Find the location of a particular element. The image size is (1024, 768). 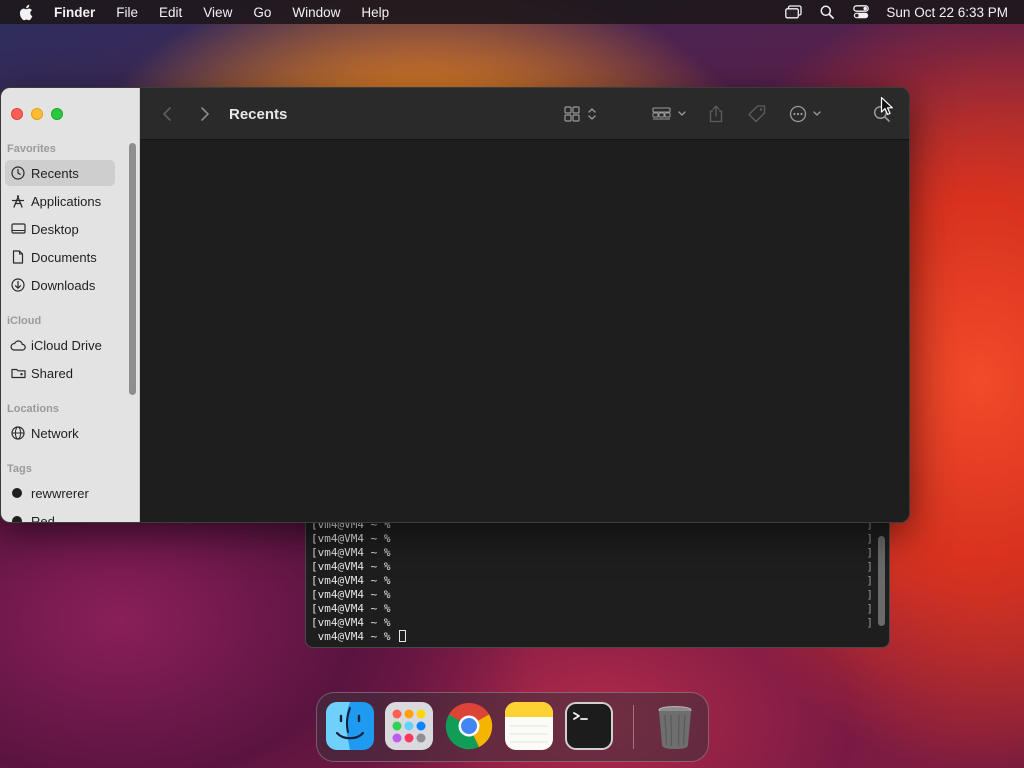

back-chevron-icon is located at coordinates (167, 114).